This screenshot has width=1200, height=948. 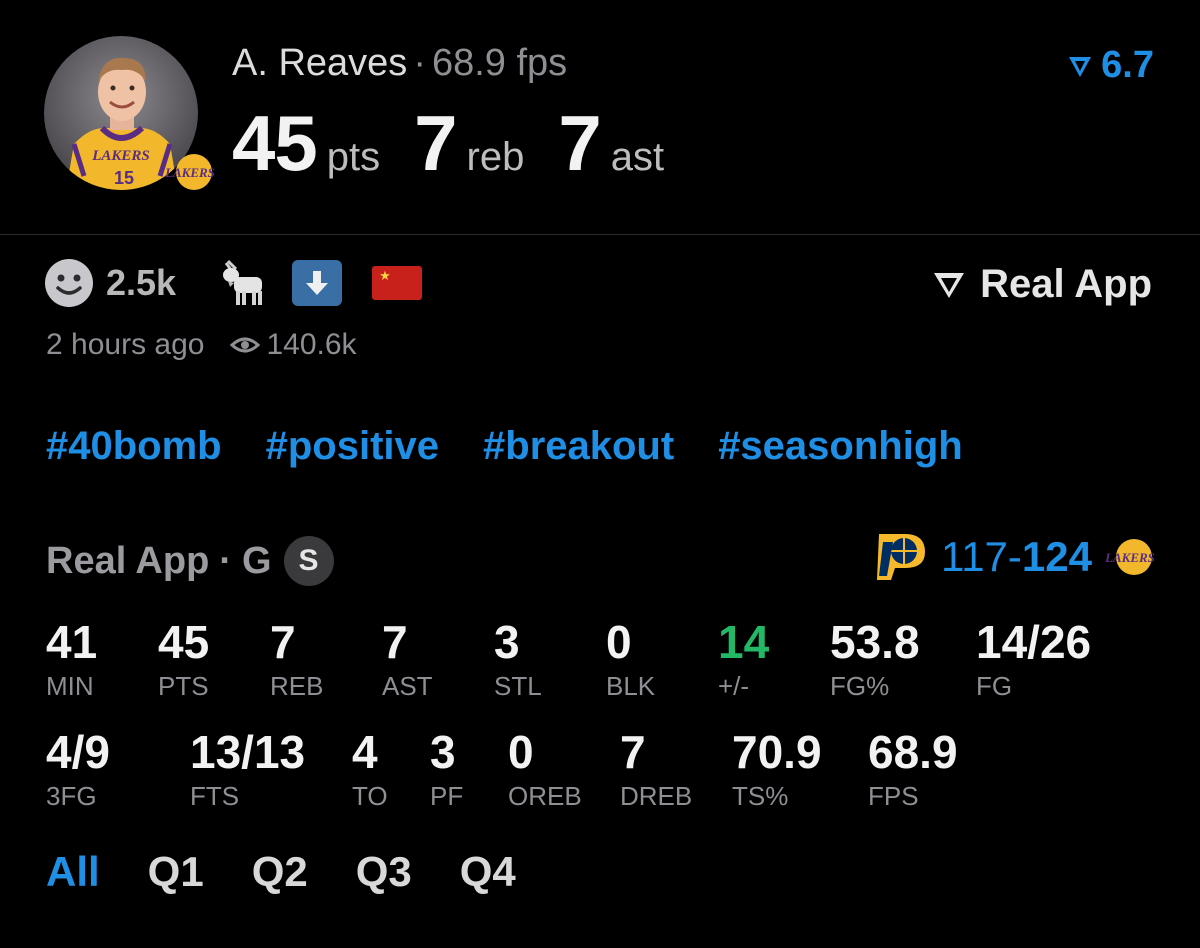 I want to click on stat-blk: 0 BLK, so click(x=630, y=659).